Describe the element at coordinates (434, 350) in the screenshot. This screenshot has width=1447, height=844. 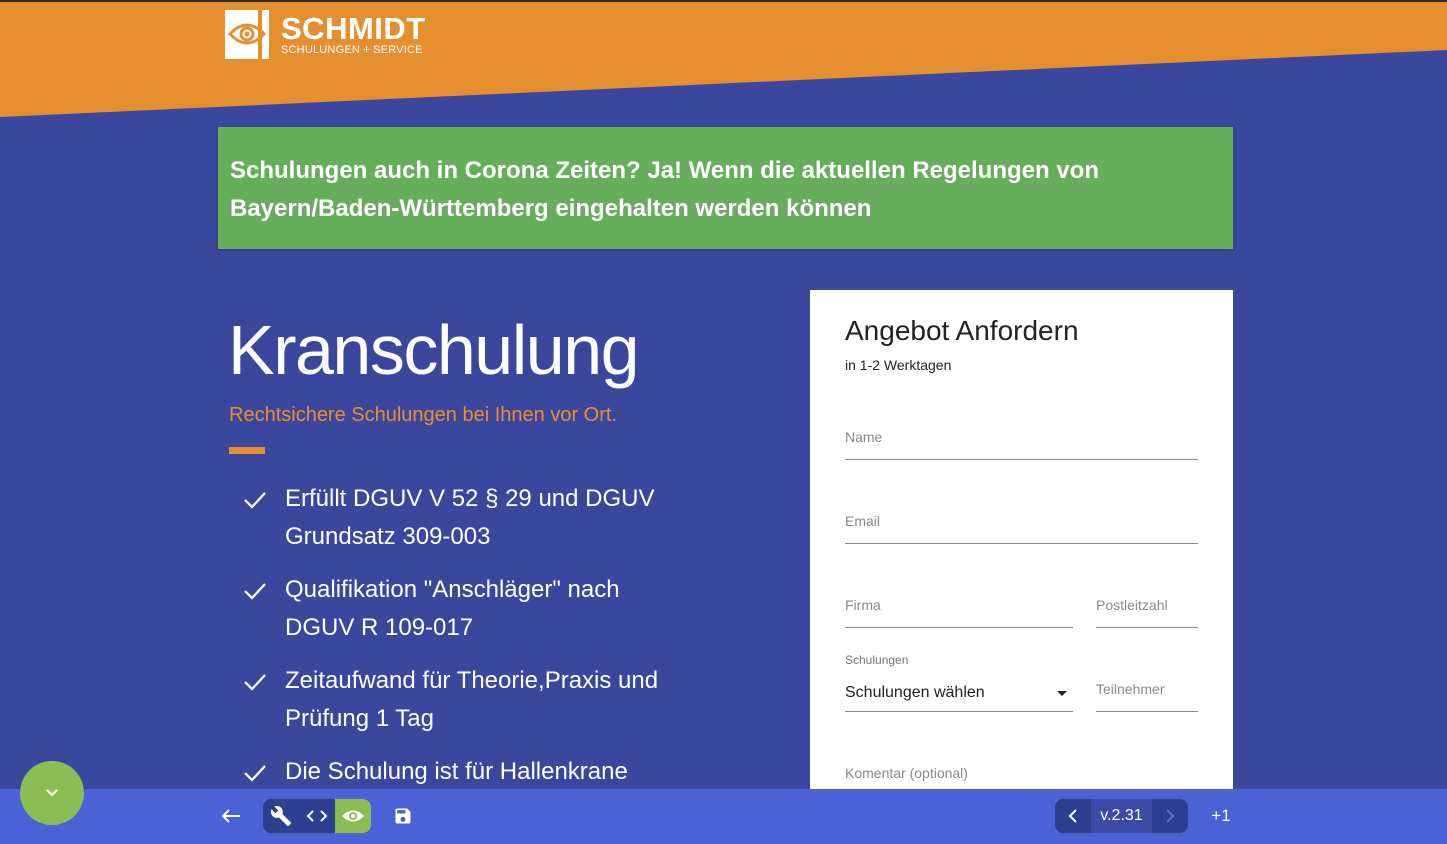
I see `page-title: Kranschulung` at that location.